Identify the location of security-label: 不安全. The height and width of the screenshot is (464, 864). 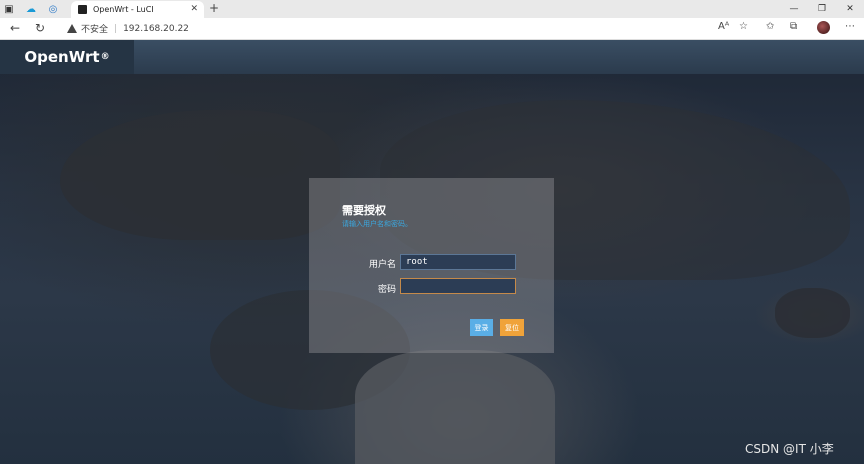
(95, 30).